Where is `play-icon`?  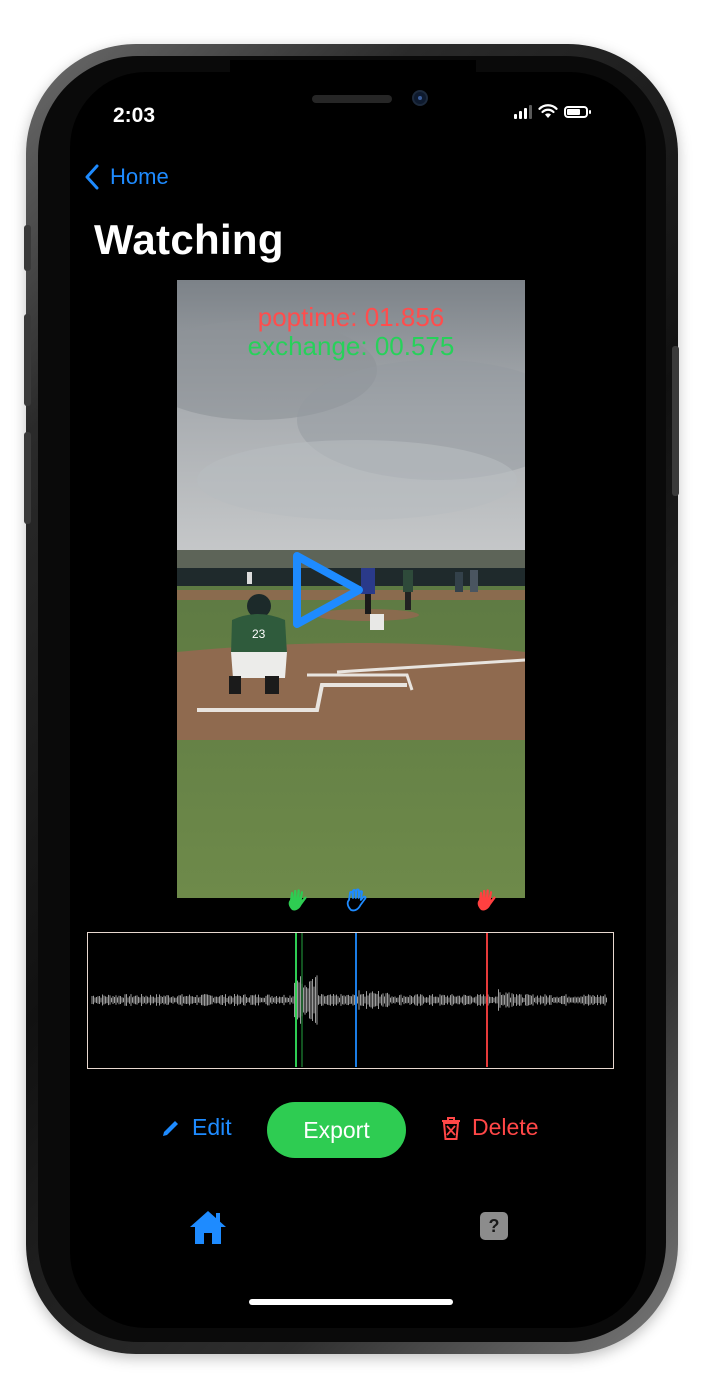 play-icon is located at coordinates (329, 590).